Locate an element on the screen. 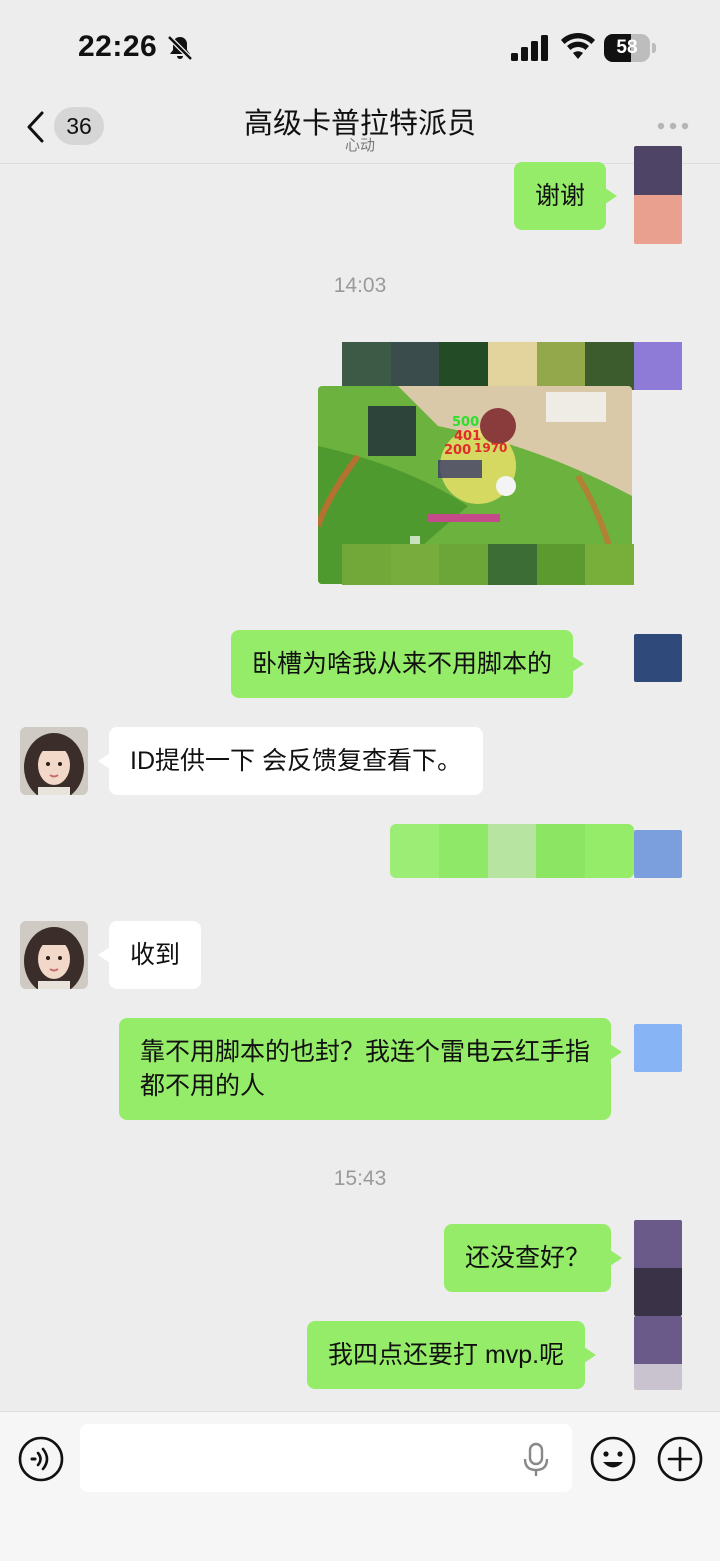  message-bubble-sent: 我四点还要打 mvp.呢 is located at coordinates (452, 1355).